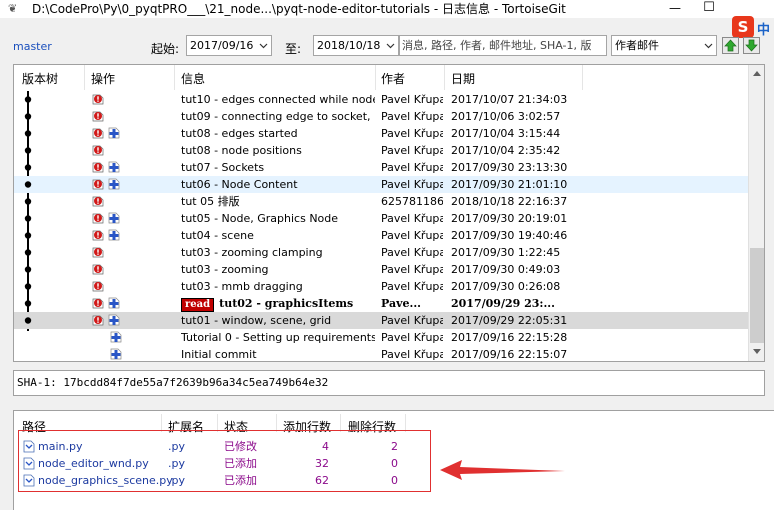  Describe the element at coordinates (506, 252) in the screenshot. I see `commit-date: 2017/09/30 1:22:45` at that location.